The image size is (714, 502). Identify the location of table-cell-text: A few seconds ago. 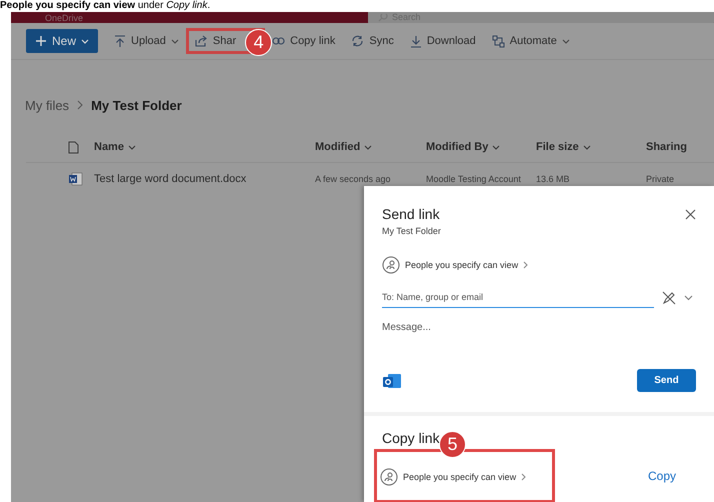
(353, 179).